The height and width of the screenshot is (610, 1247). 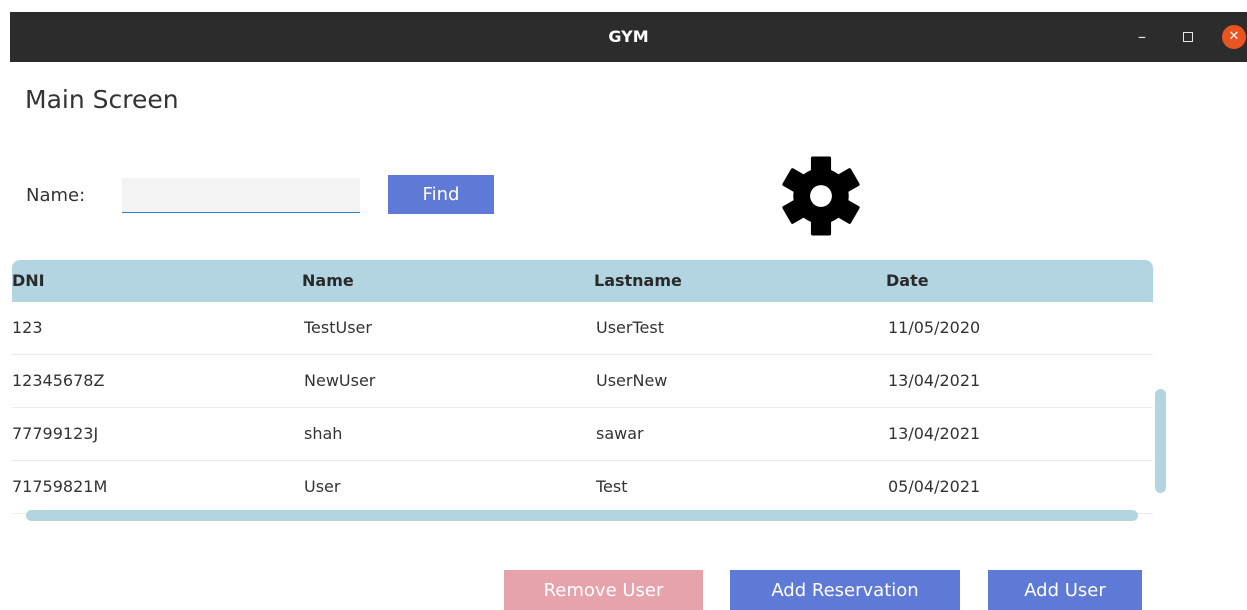 What do you see at coordinates (441, 194) in the screenshot?
I see `find-button: Find` at bounding box center [441, 194].